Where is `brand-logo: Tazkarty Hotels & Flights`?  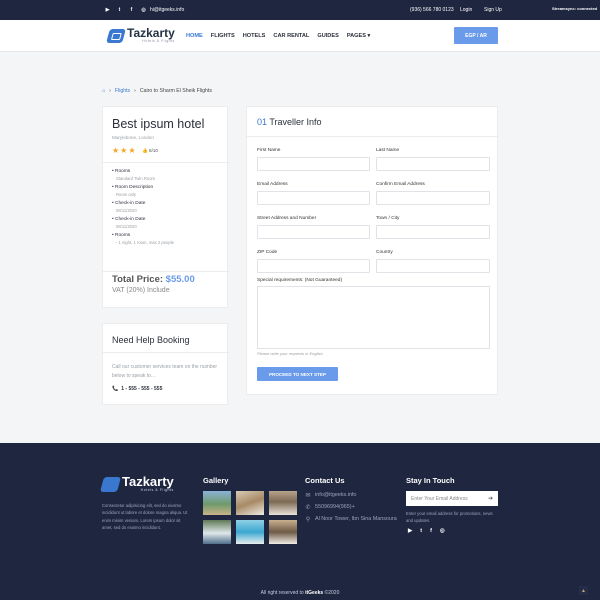 brand-logo: Tazkarty Hotels & Flights is located at coordinates (140, 35).